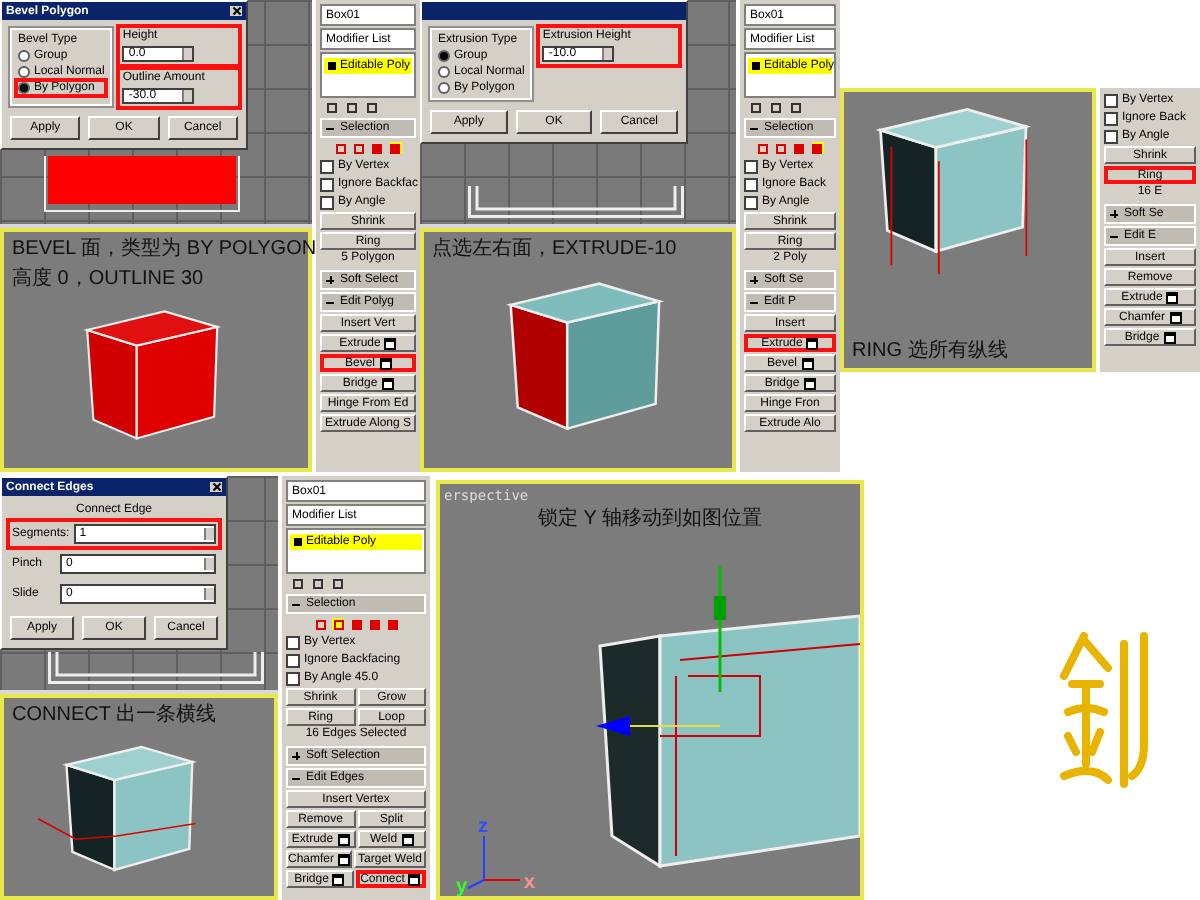 The image size is (1200, 900). Describe the element at coordinates (108, 280) in the screenshot. I see `caption-text: 高度 0，OUTLINE 30` at that location.